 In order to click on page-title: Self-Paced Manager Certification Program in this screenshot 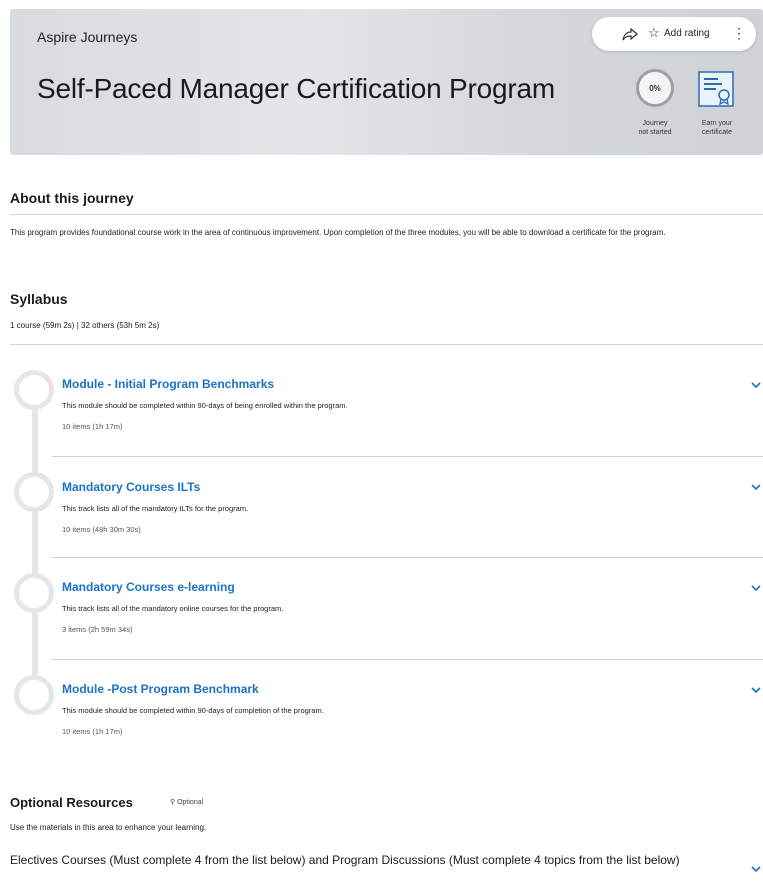, I will do `click(296, 88)`.